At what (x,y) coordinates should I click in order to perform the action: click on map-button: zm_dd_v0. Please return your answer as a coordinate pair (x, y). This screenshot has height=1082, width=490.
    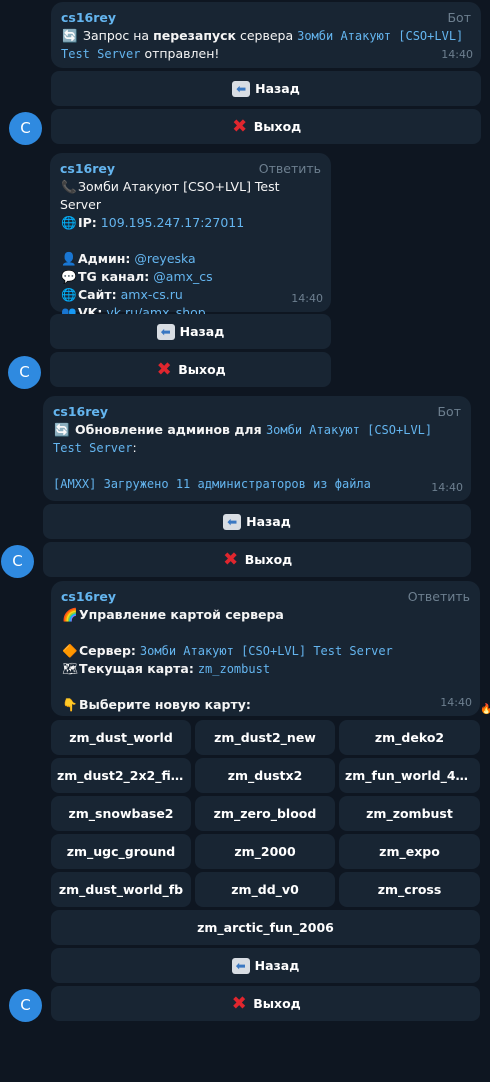
    Looking at the image, I should click on (265, 889).